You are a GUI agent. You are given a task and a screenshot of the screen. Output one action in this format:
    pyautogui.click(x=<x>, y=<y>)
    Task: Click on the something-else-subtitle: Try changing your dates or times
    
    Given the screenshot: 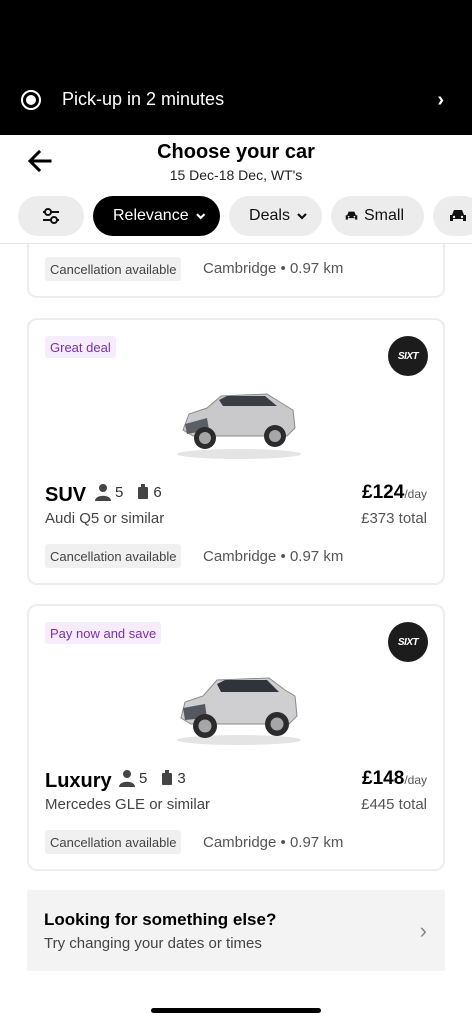 What is the action you would take?
    pyautogui.click(x=153, y=943)
    